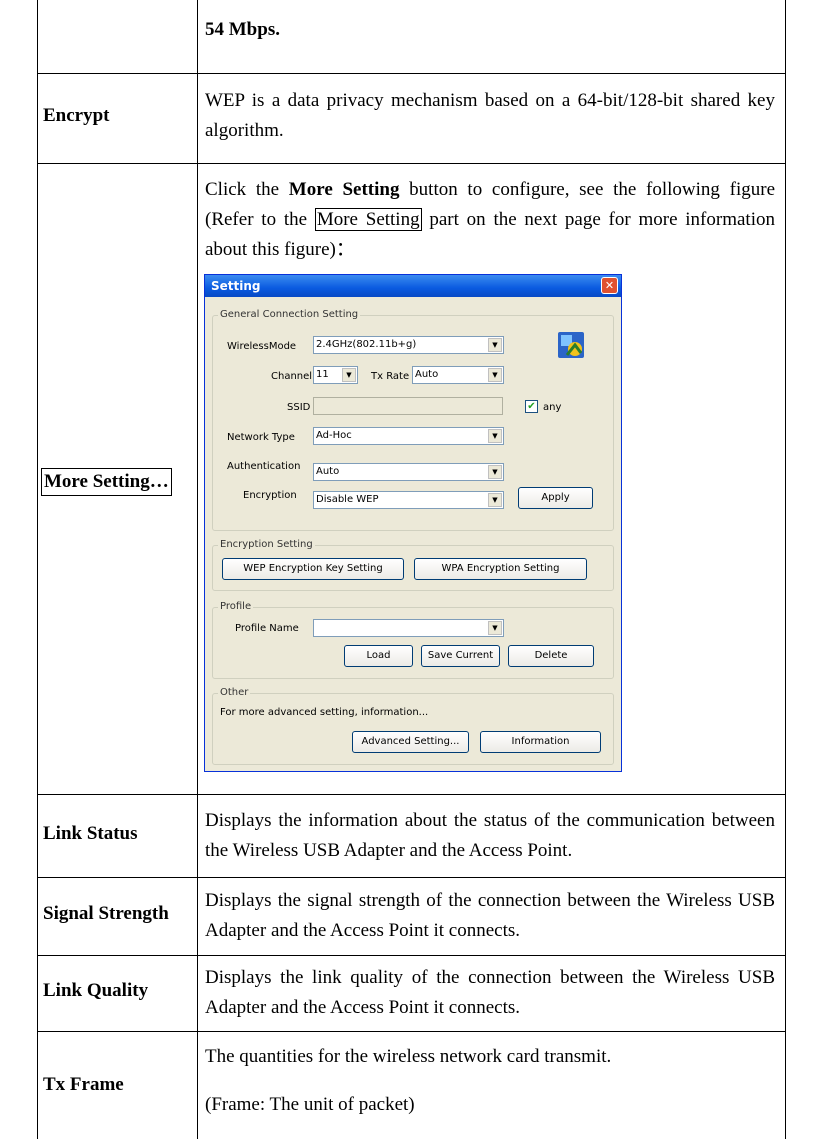 The width and height of the screenshot is (823, 1139). What do you see at coordinates (408, 628) in the screenshot?
I see `profile-name-select: ▼` at bounding box center [408, 628].